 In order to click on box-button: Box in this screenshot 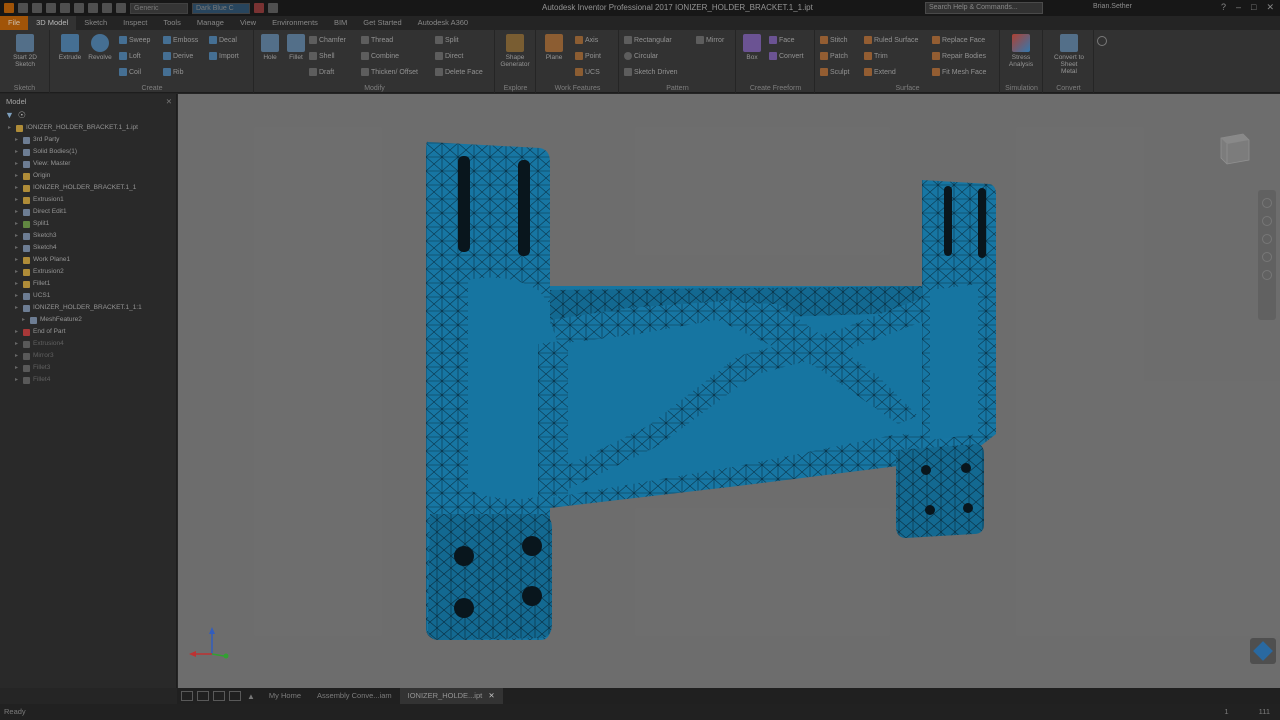, I will do `click(752, 47)`.